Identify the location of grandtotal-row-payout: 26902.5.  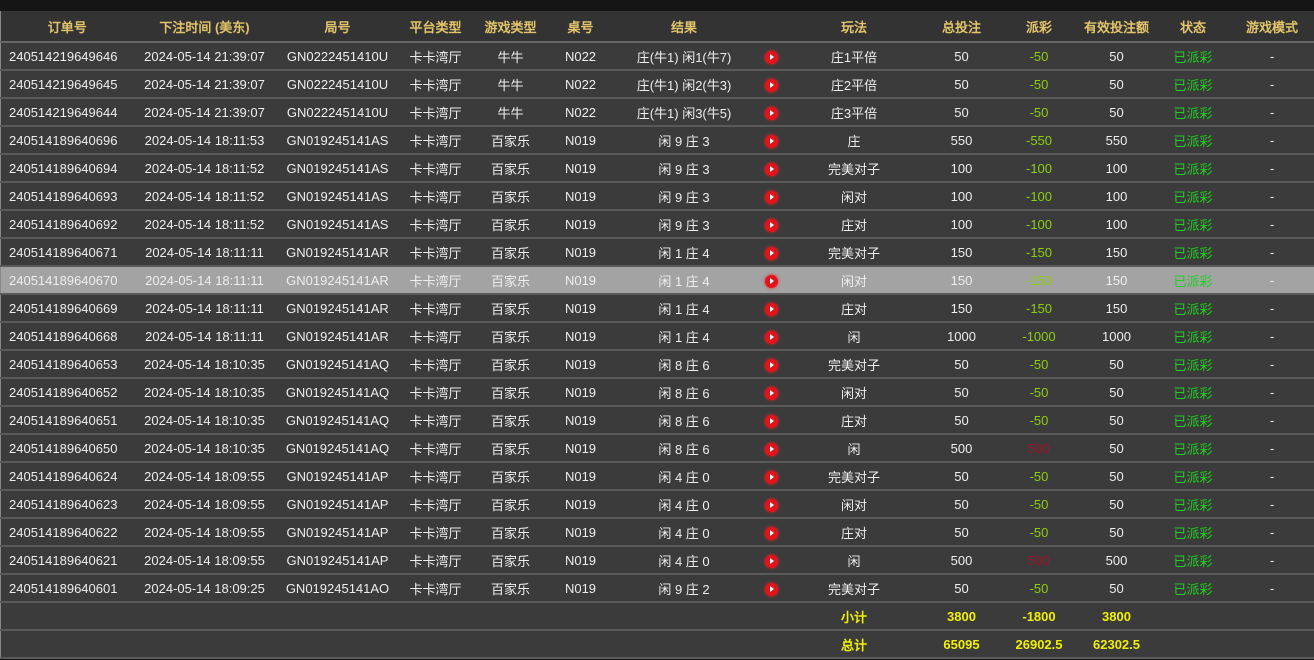
(1039, 644).